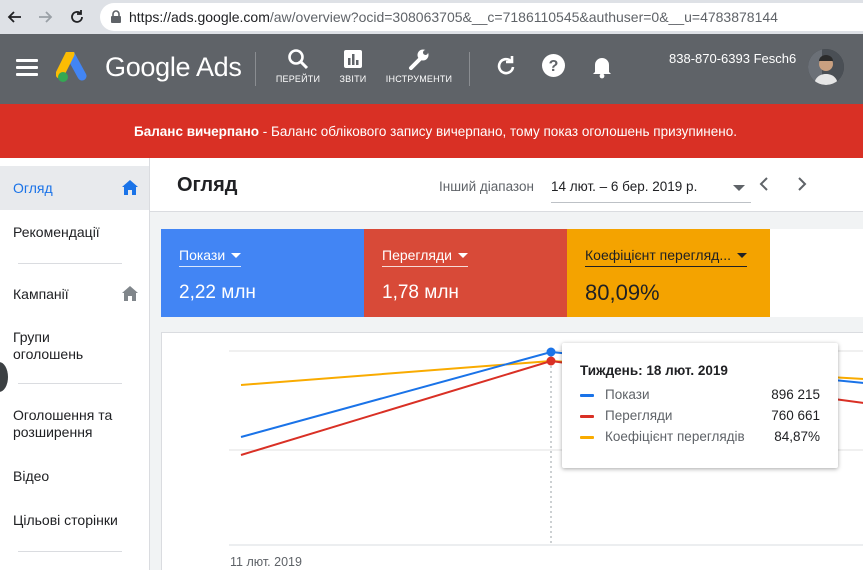 The width and height of the screenshot is (863, 570). What do you see at coordinates (506, 66) in the screenshot?
I see `refresh-icon` at bounding box center [506, 66].